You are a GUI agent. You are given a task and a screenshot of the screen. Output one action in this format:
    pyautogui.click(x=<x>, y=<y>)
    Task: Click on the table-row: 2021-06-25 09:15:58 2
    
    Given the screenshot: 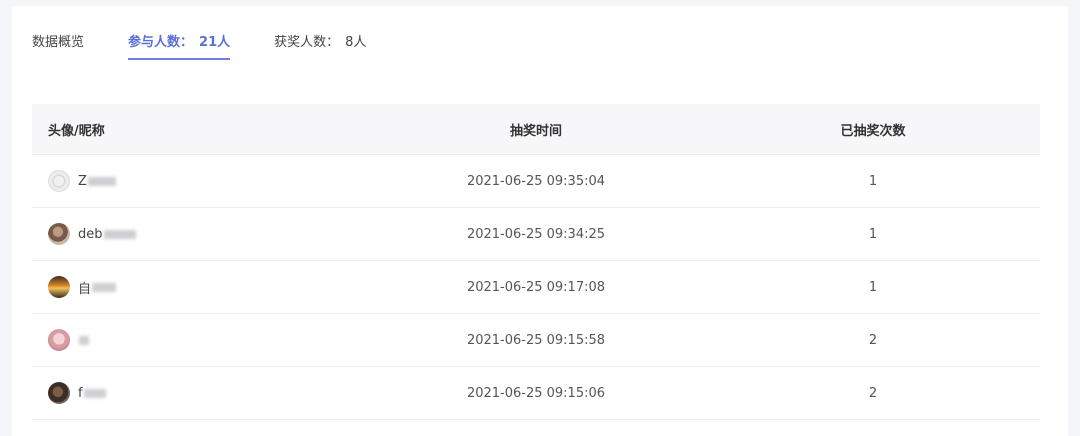 What is the action you would take?
    pyautogui.click(x=536, y=340)
    